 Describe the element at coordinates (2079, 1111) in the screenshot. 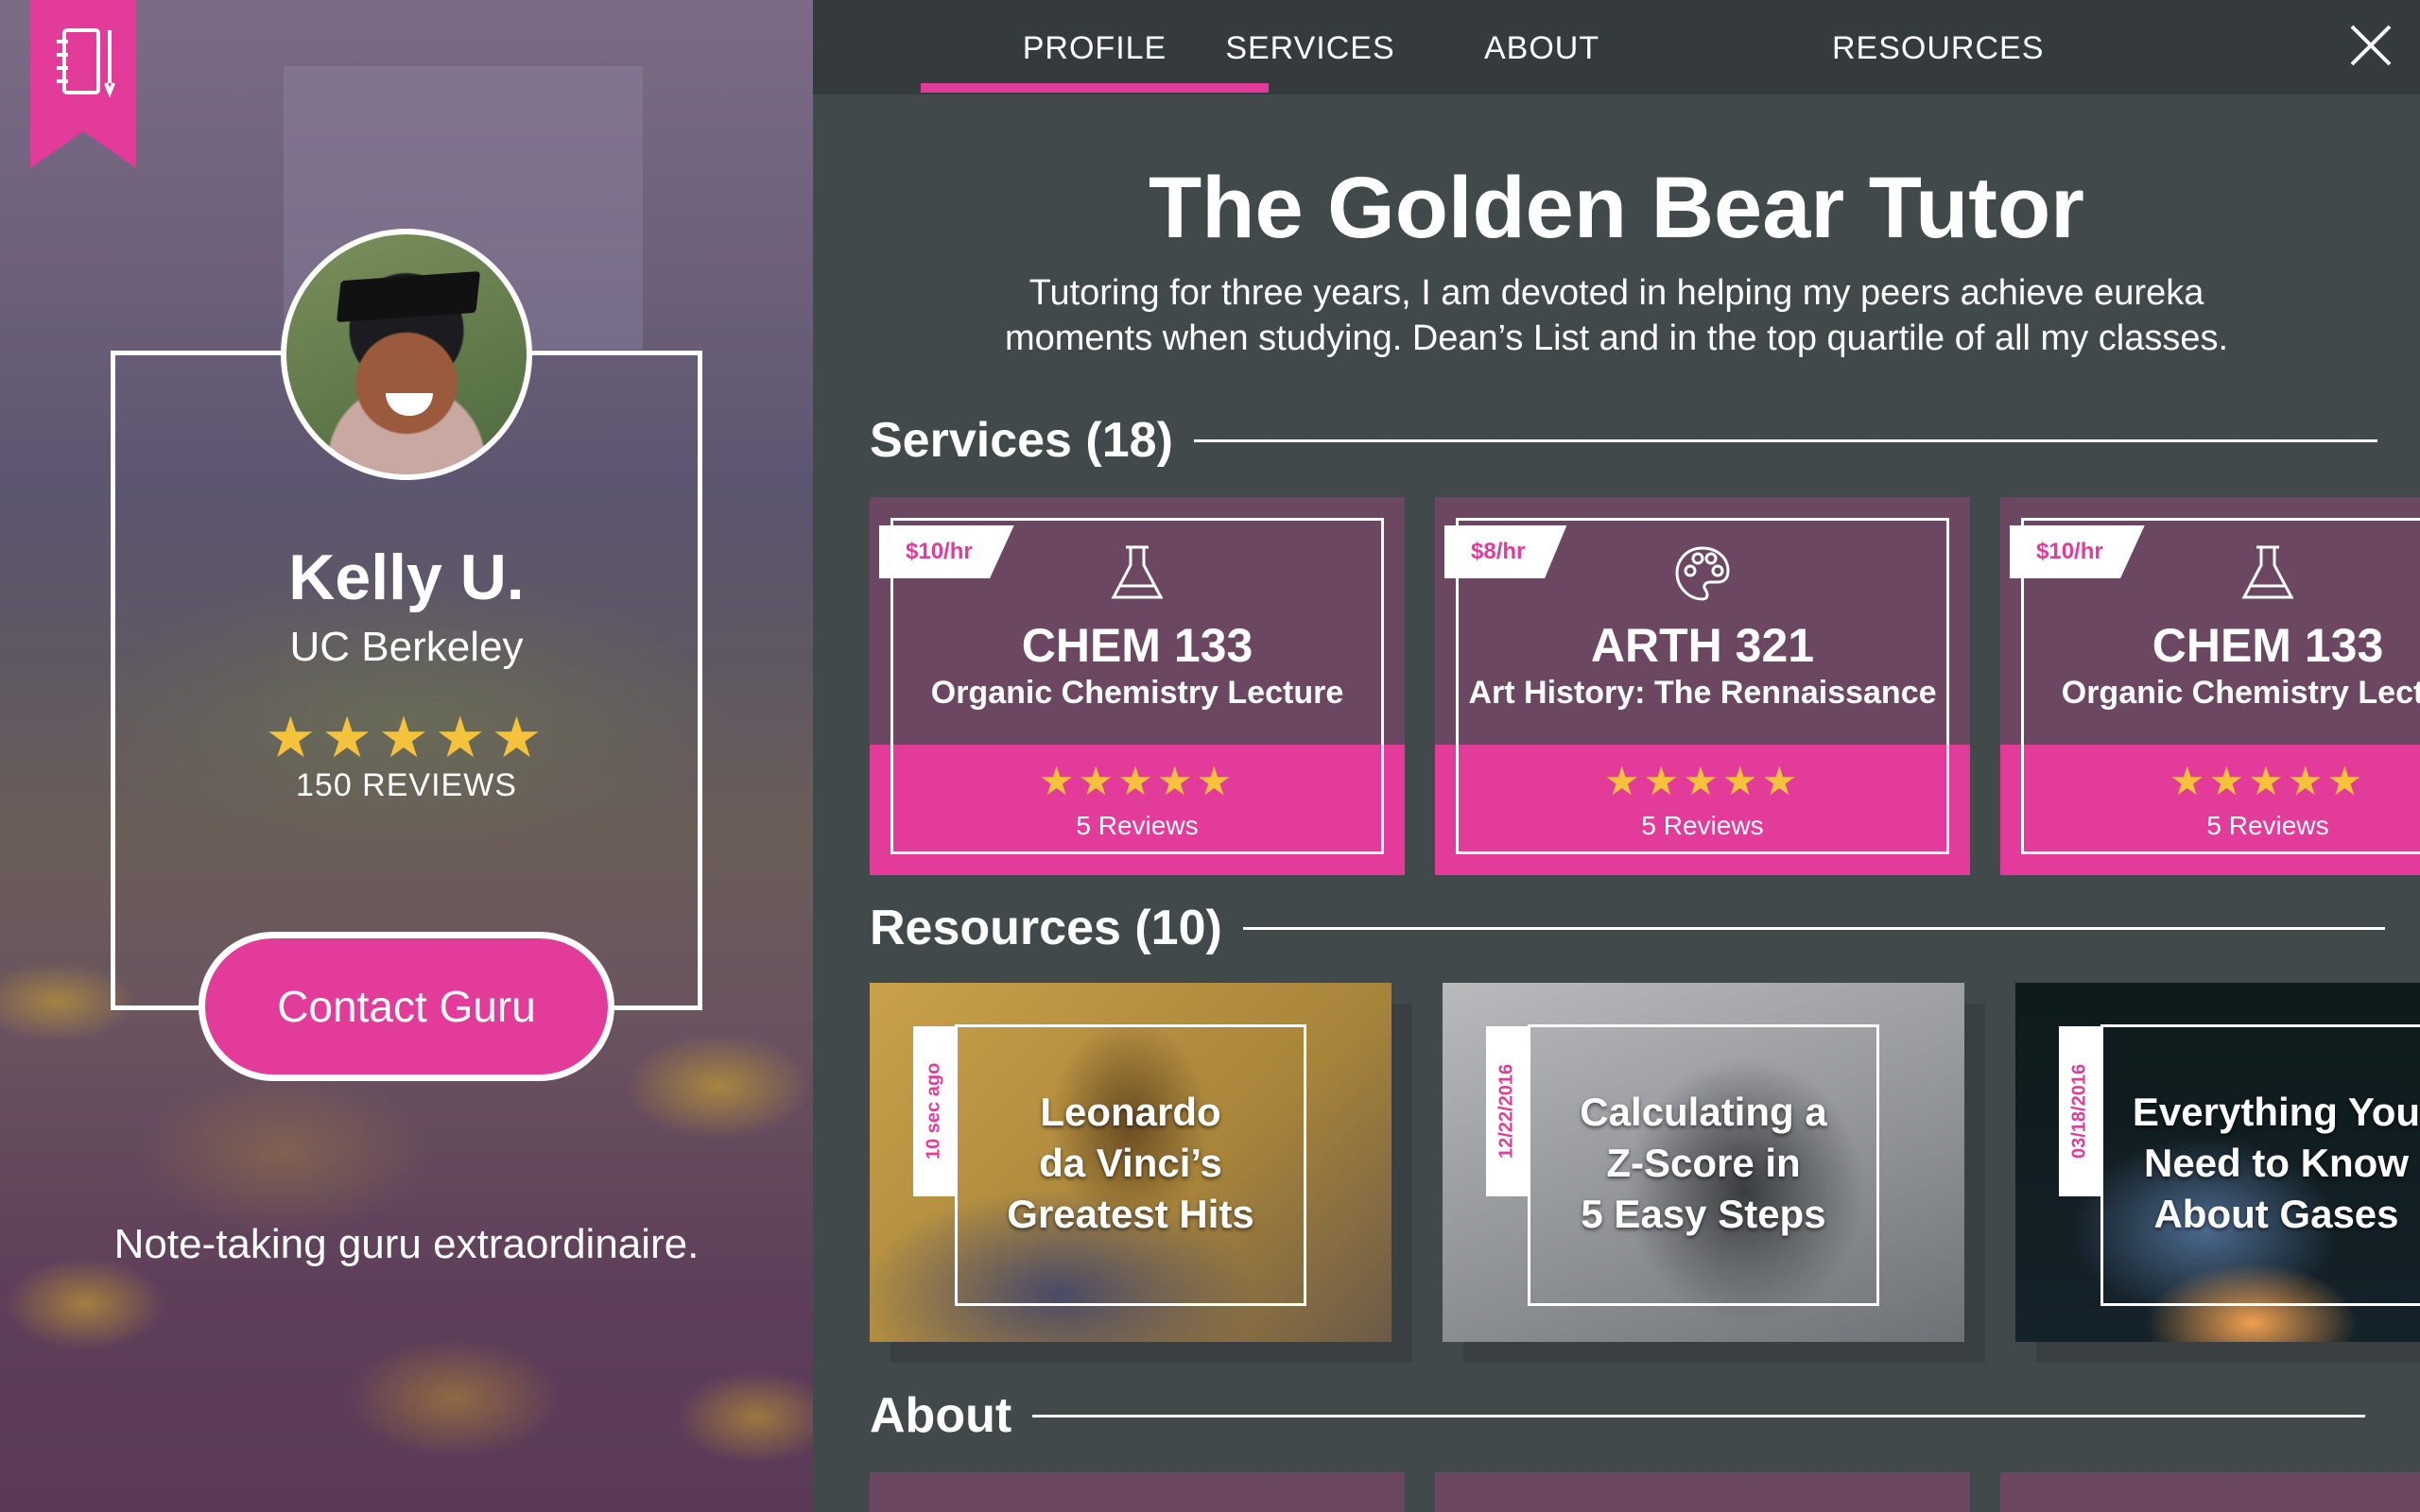

I see `resource-date: 03/18/2016` at that location.